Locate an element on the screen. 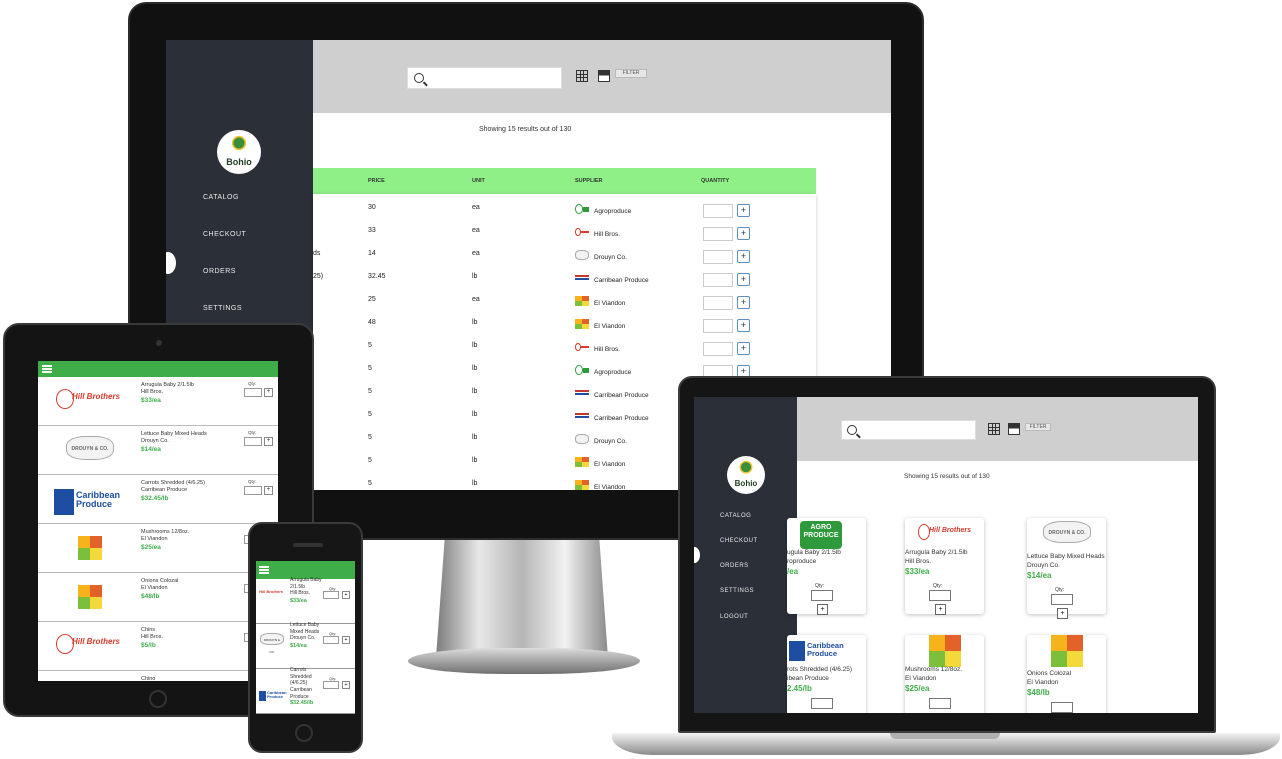 The height and width of the screenshot is (759, 1282). product-price: /ea is located at coordinates (793, 571).